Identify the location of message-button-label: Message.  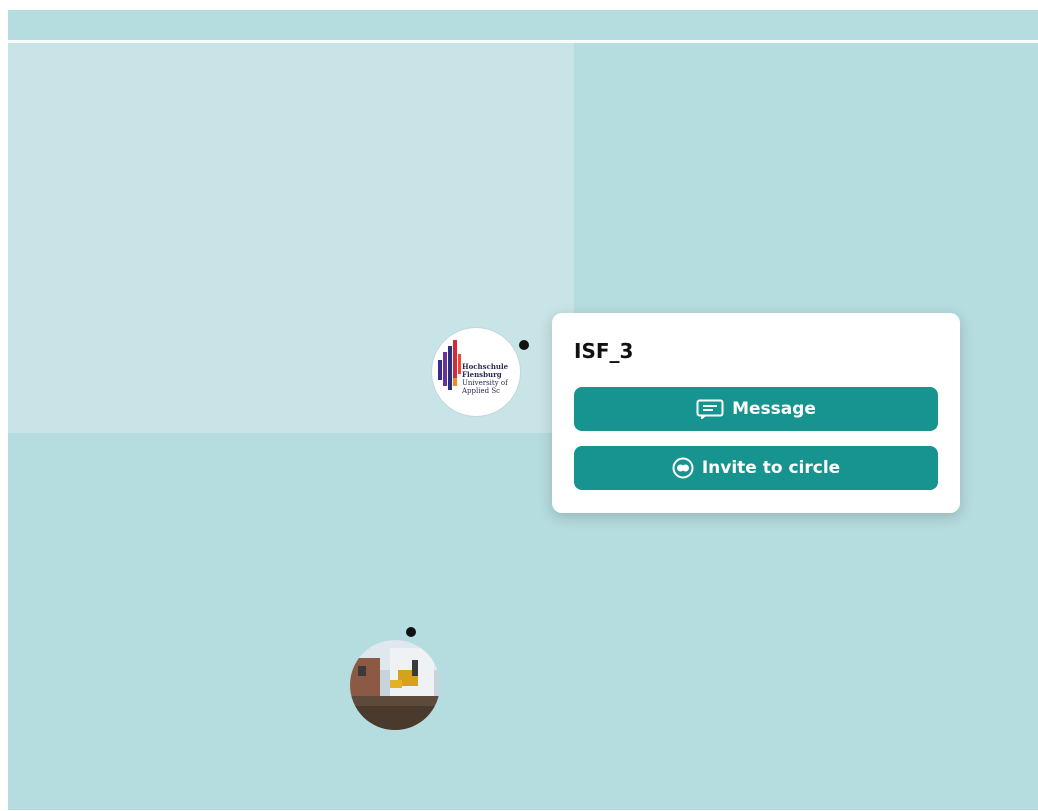
(774, 409).